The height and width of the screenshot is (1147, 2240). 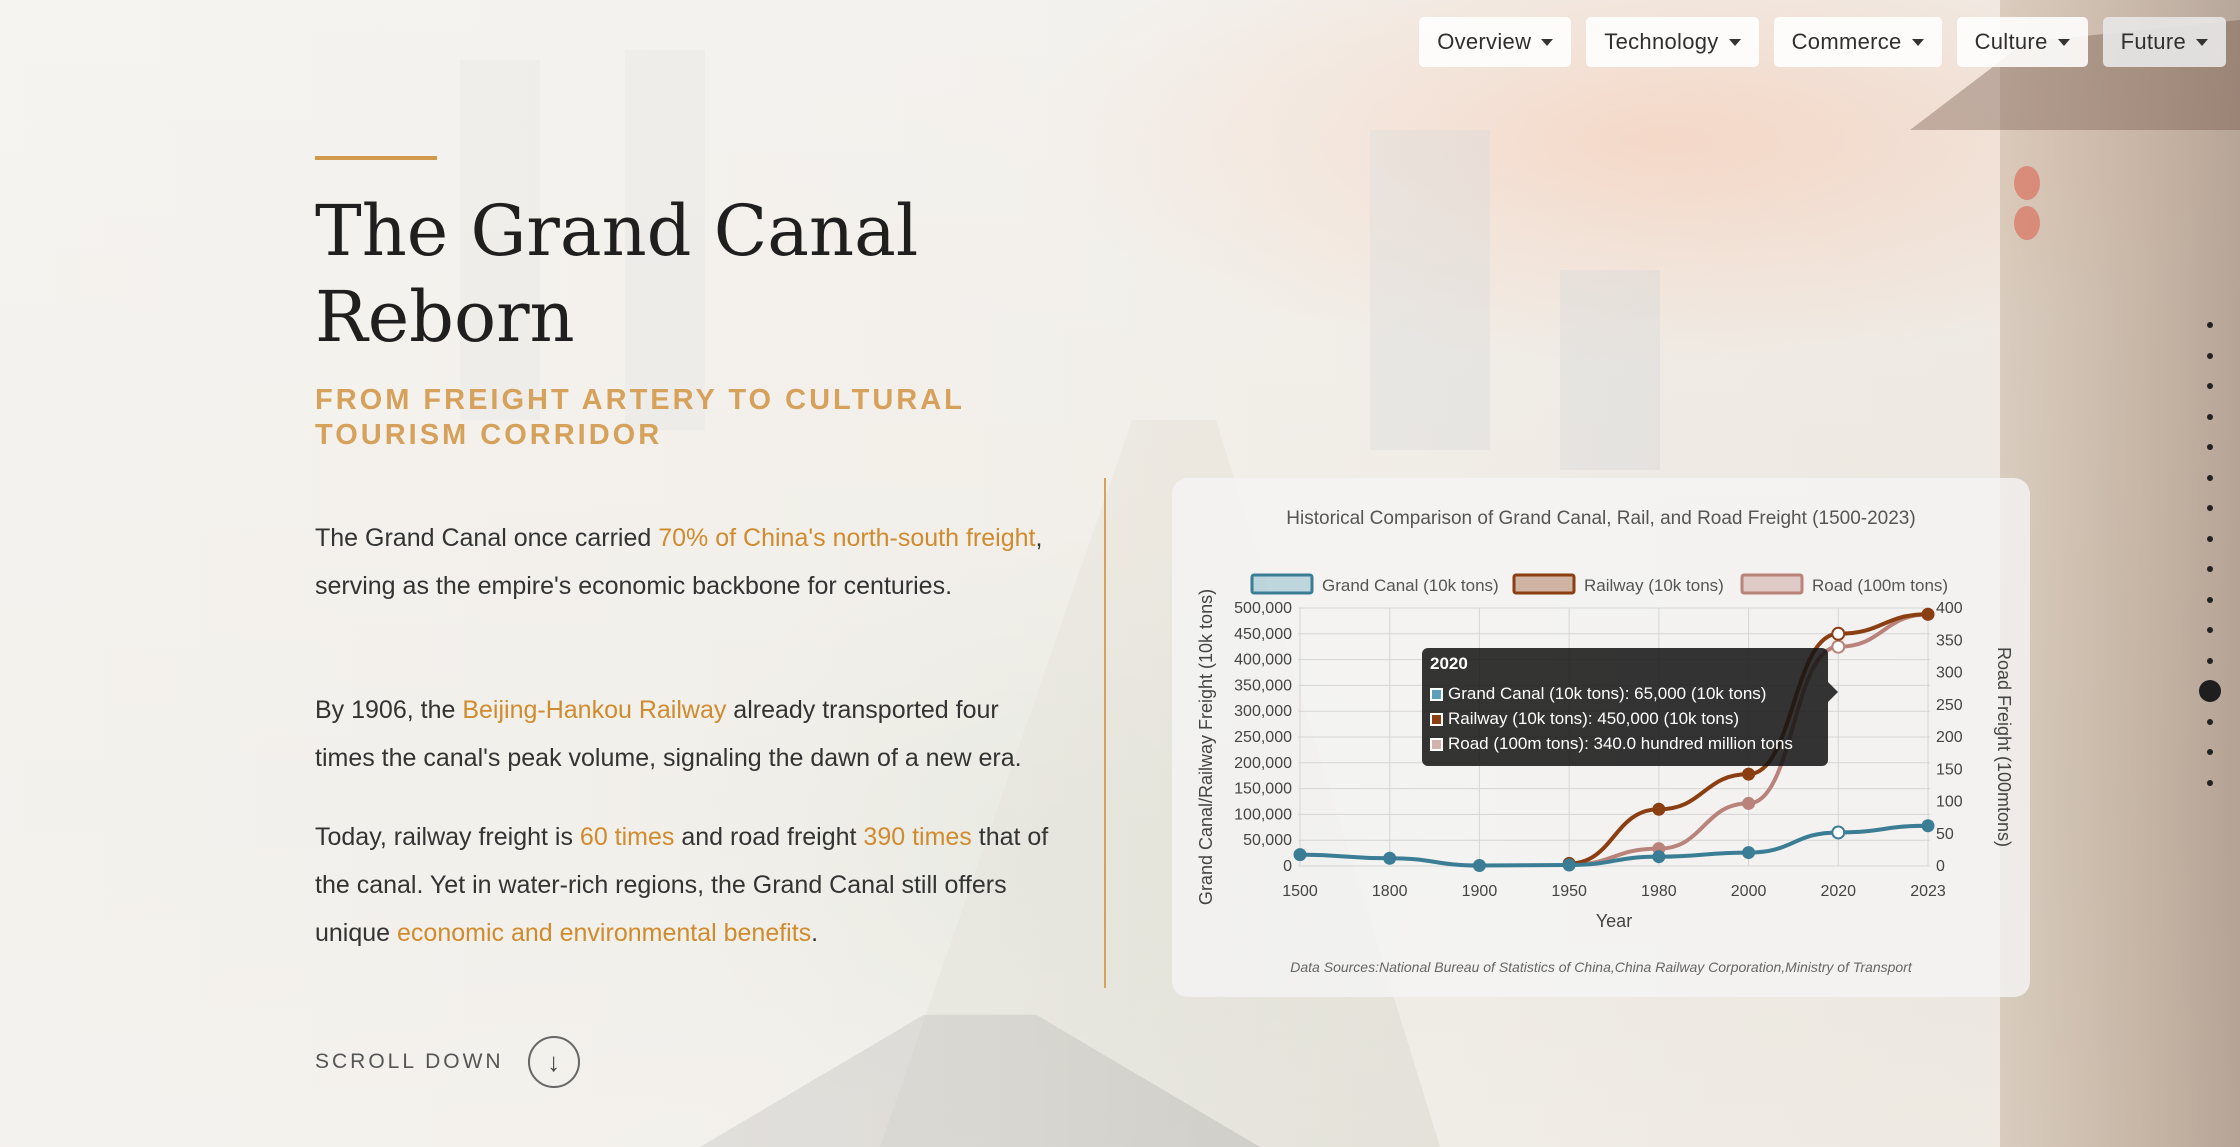 What do you see at coordinates (1449, 663) in the screenshot?
I see `tooltip-title: 2020` at bounding box center [1449, 663].